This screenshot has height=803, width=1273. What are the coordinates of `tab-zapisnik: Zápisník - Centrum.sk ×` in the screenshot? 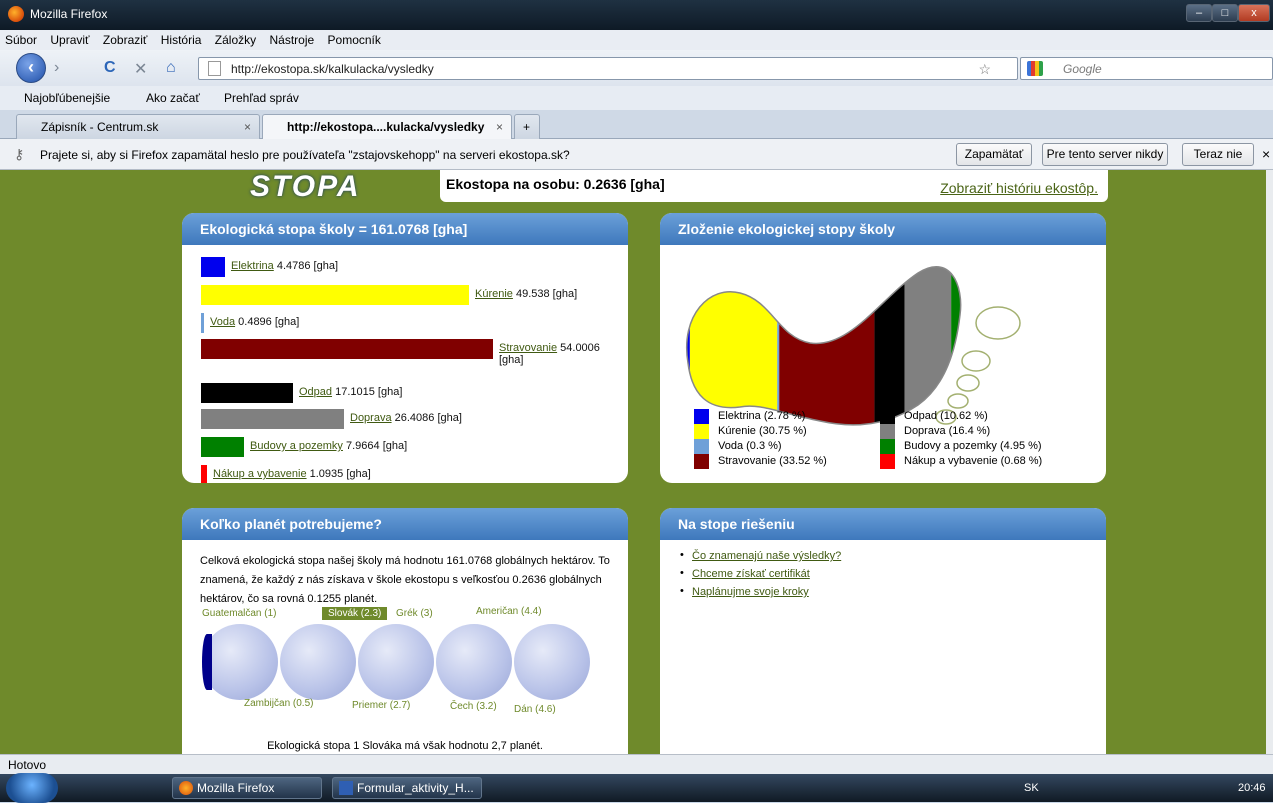 It's located at (138, 126).